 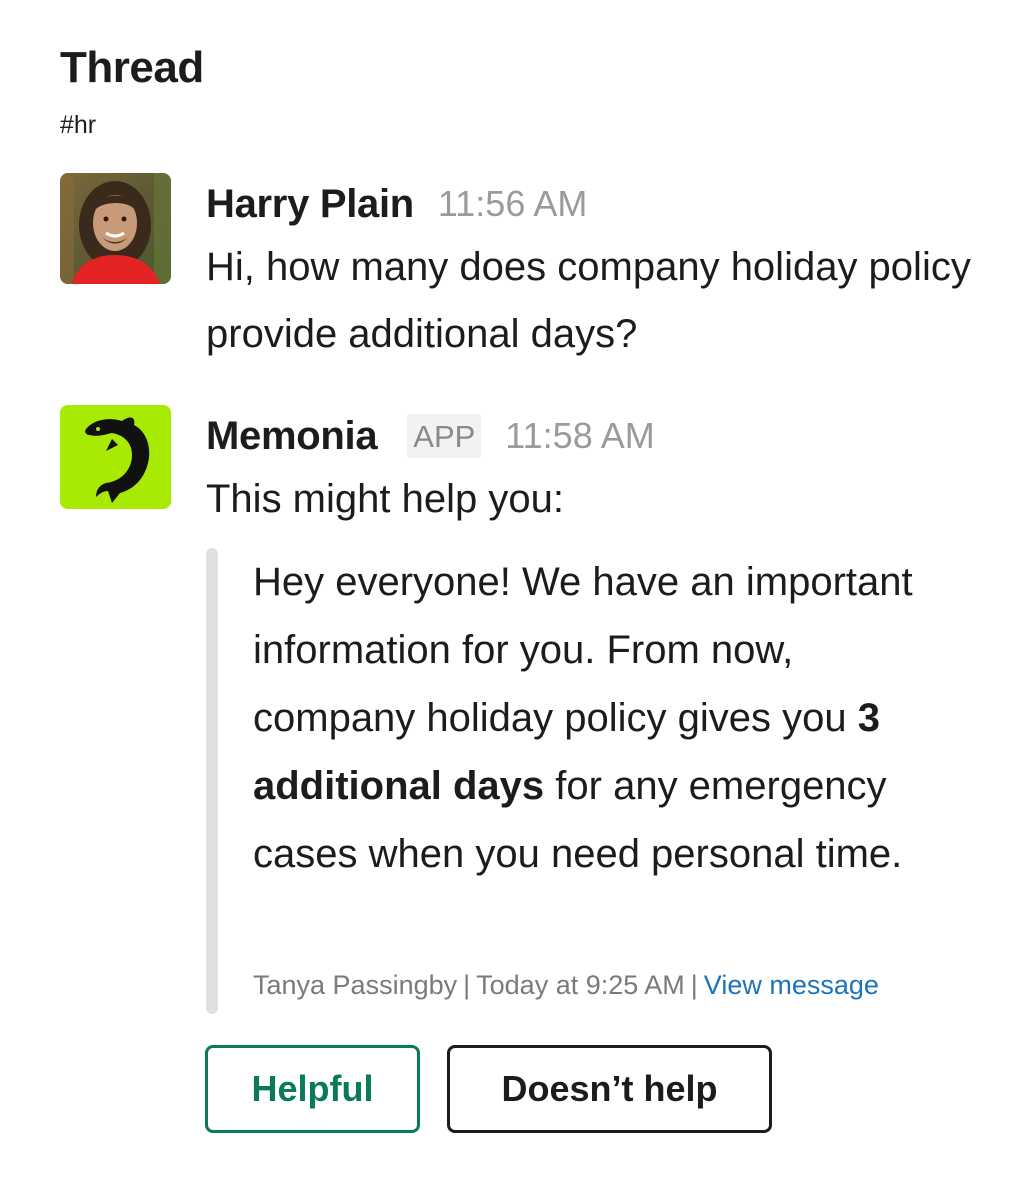 What do you see at coordinates (310, 204) in the screenshot?
I see `author-name: Harry Plain` at bounding box center [310, 204].